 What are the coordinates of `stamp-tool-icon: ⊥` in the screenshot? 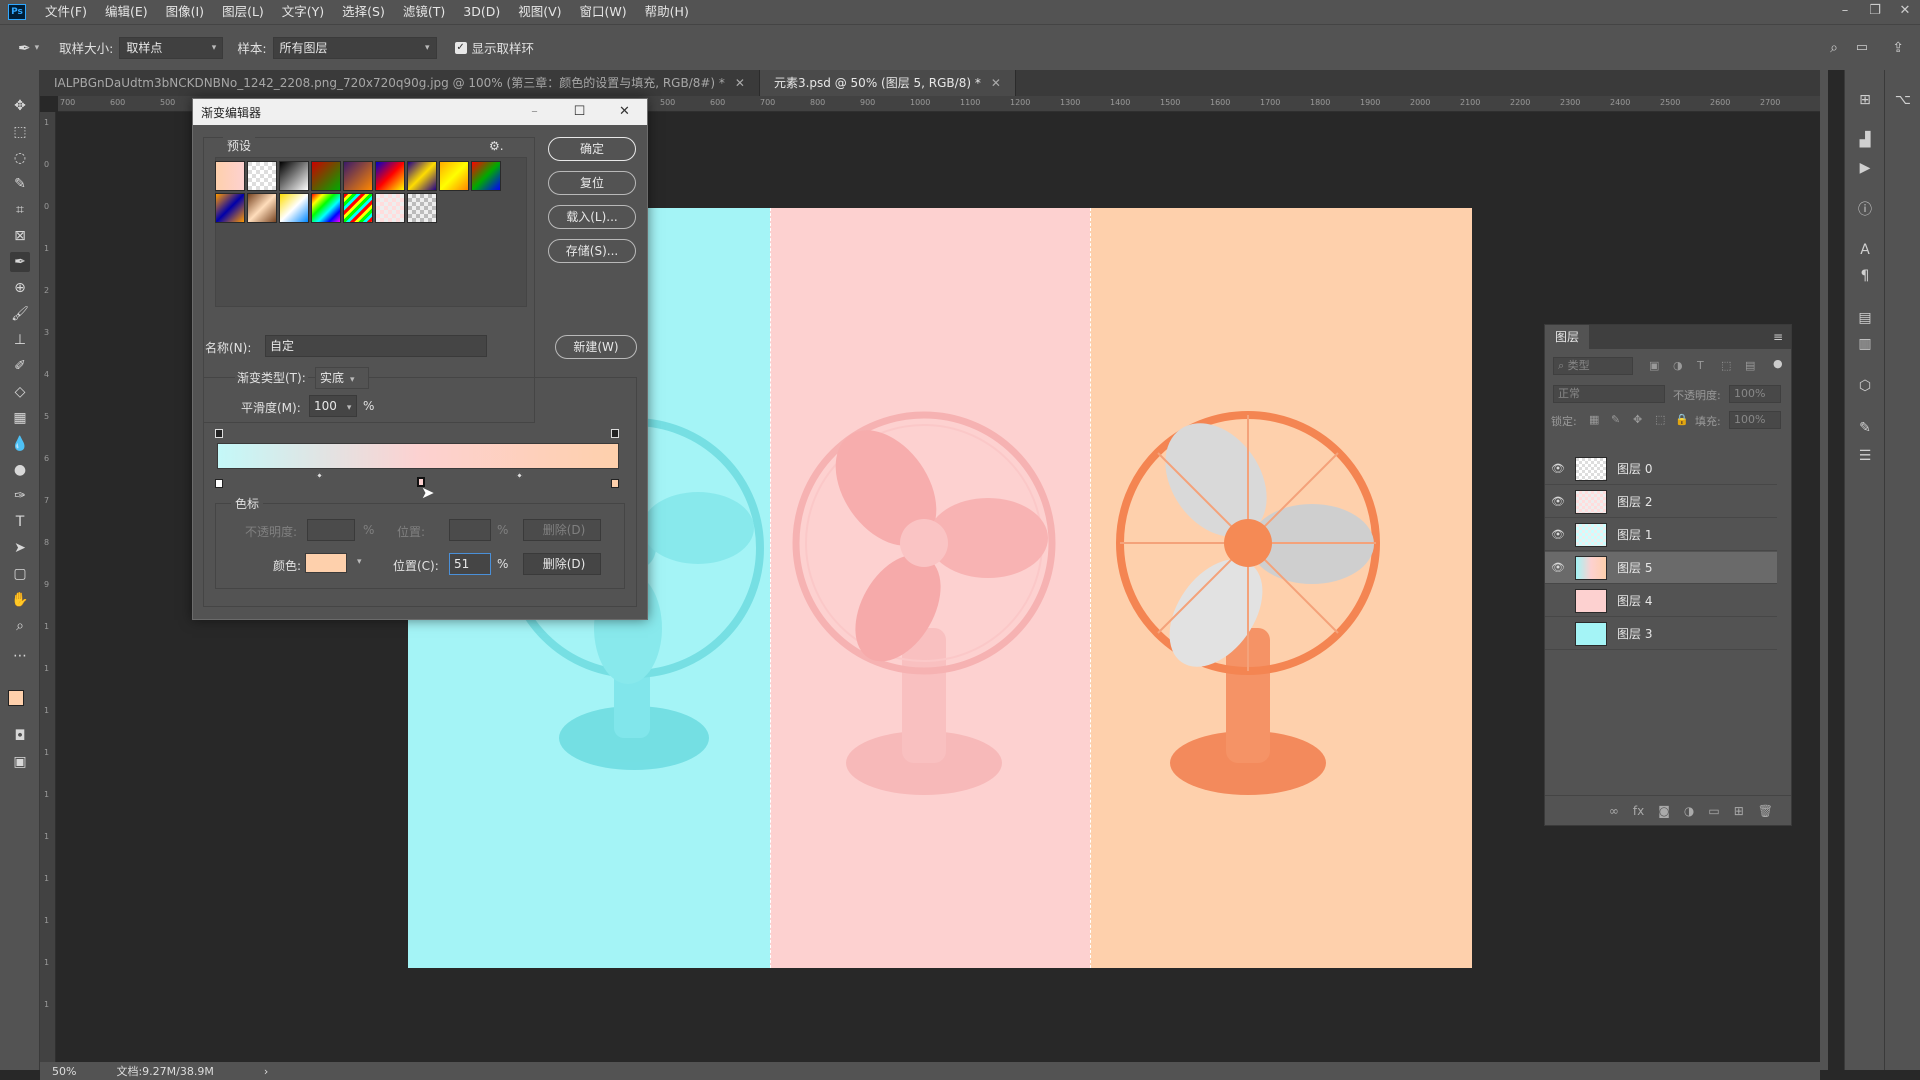 It's located at (20, 340).